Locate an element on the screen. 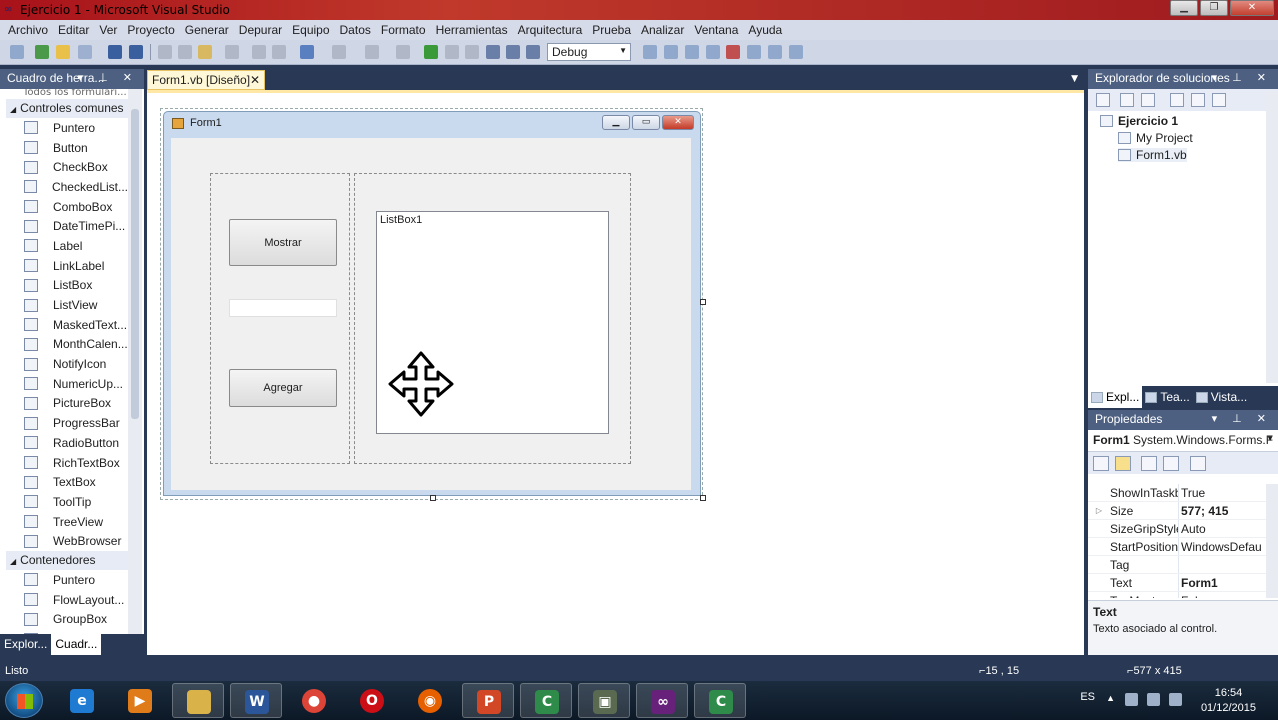 The image size is (1278, 720). tree-item-form1vb: Form1.vb is located at coordinates (1152, 155).